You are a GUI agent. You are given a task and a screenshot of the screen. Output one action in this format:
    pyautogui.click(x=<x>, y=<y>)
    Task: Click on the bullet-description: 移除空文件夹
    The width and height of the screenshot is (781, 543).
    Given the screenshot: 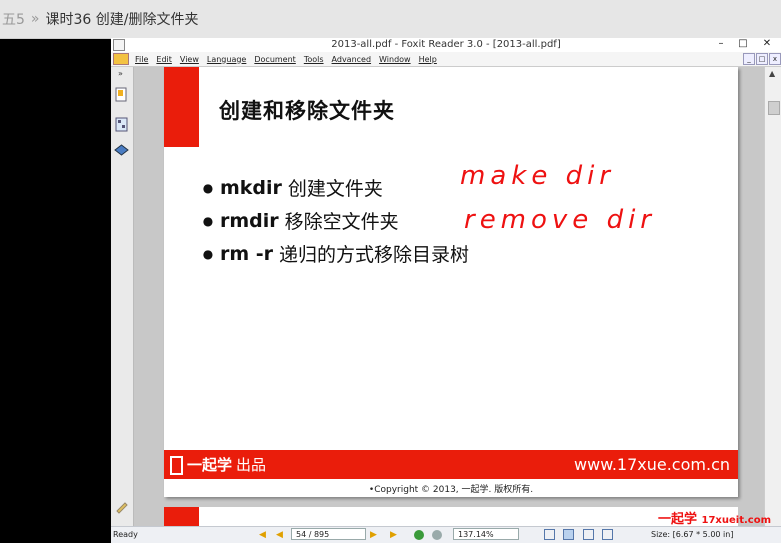 What is the action you would take?
    pyautogui.click(x=341, y=222)
    